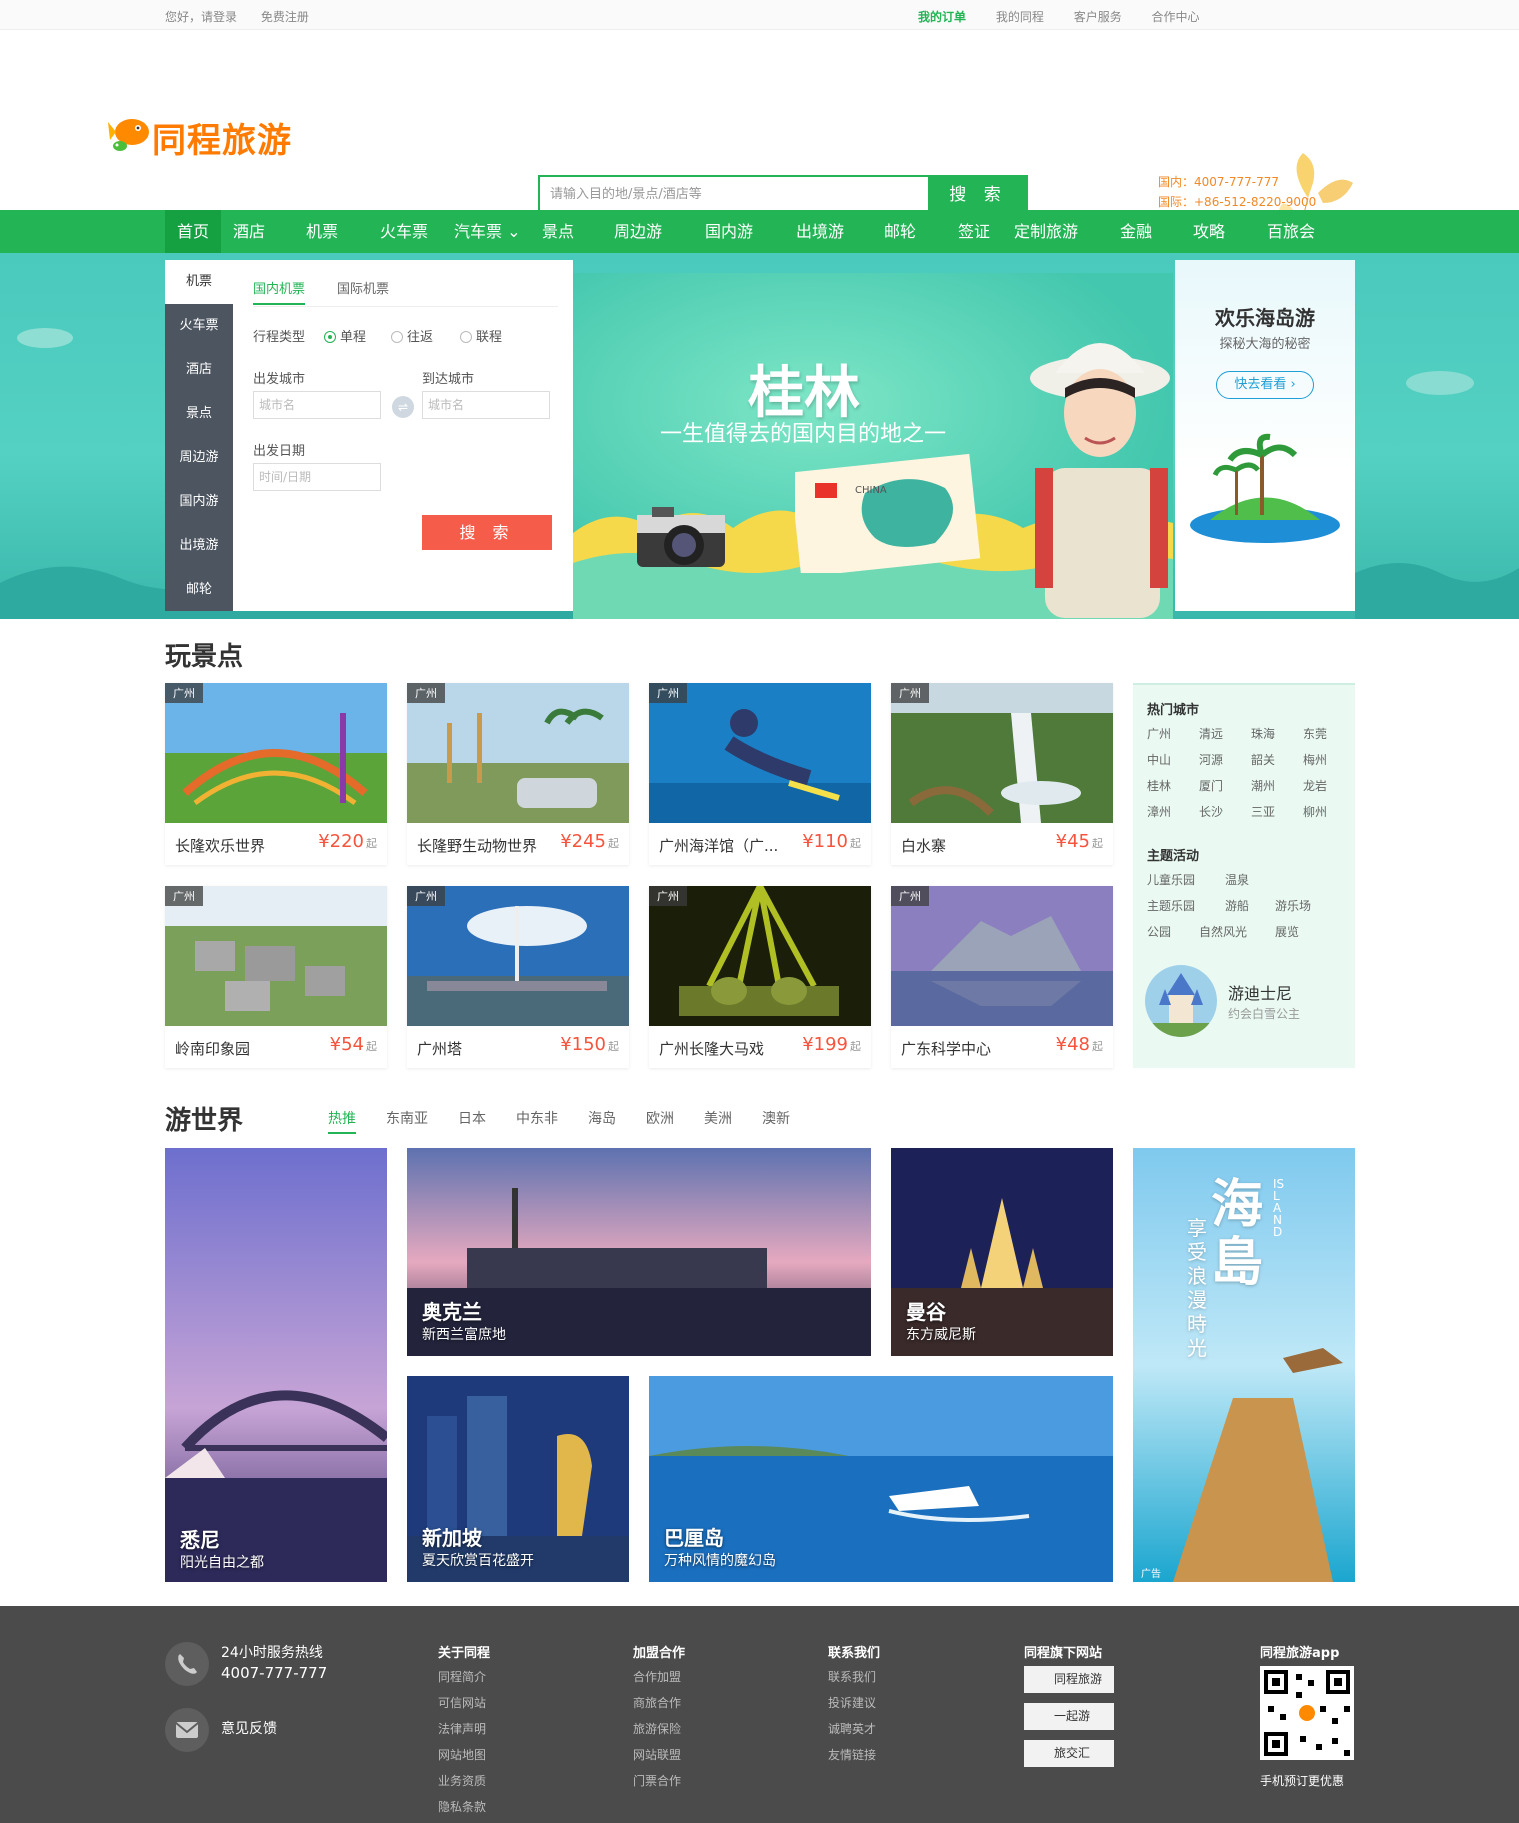 This screenshot has width=1519, height=1823. Describe the element at coordinates (1171, 879) in the screenshot. I see `theme-link: 儿童乐园` at that location.